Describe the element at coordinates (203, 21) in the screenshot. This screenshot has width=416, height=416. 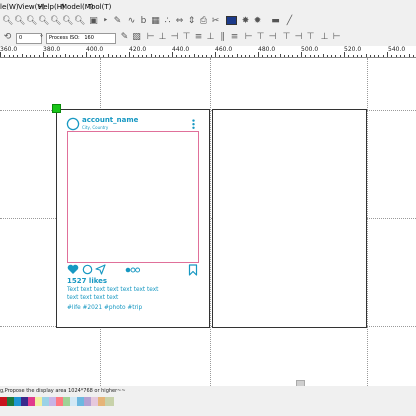
I see `print-icon: ⎙` at that location.